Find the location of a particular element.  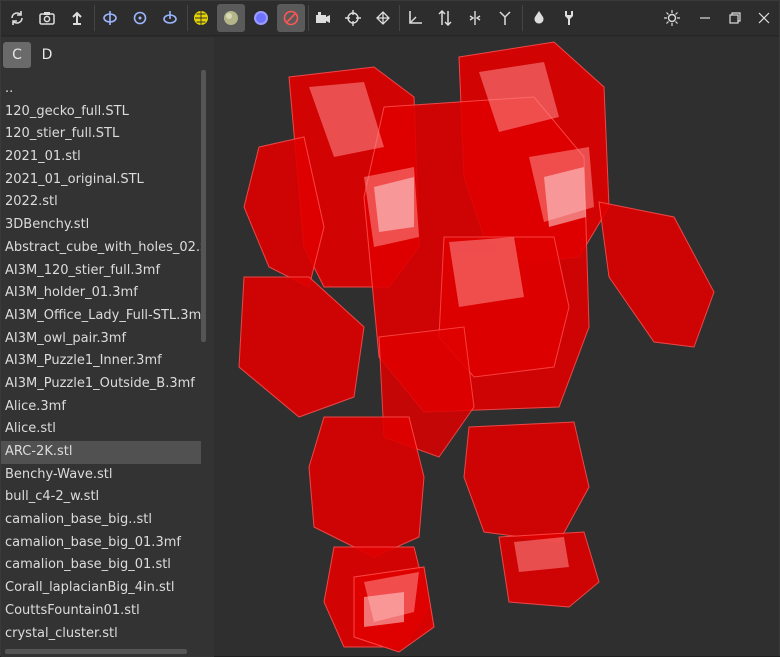

theme-button is located at coordinates (672, 18).